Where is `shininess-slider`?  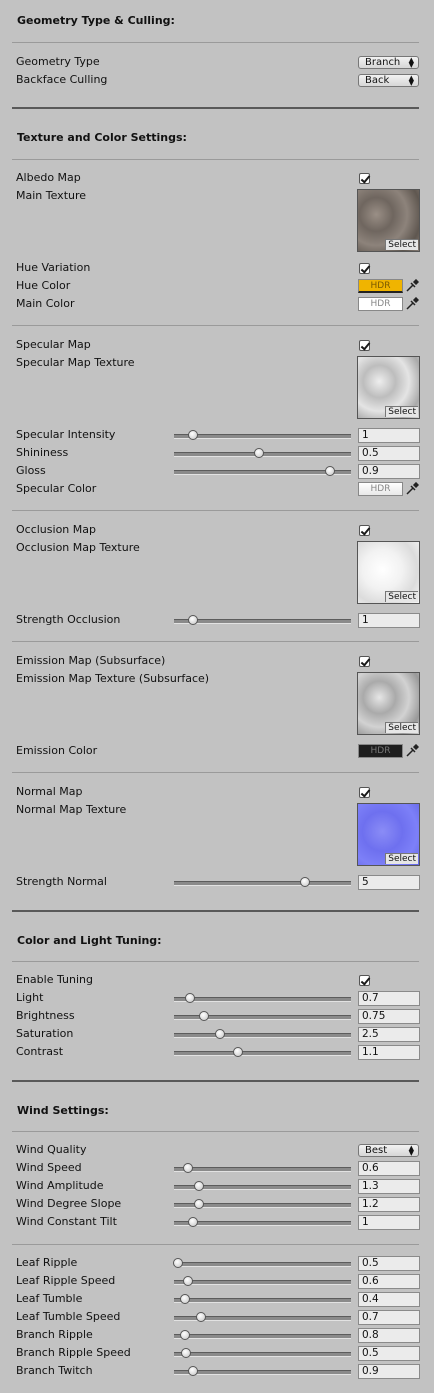 shininess-slider is located at coordinates (262, 453).